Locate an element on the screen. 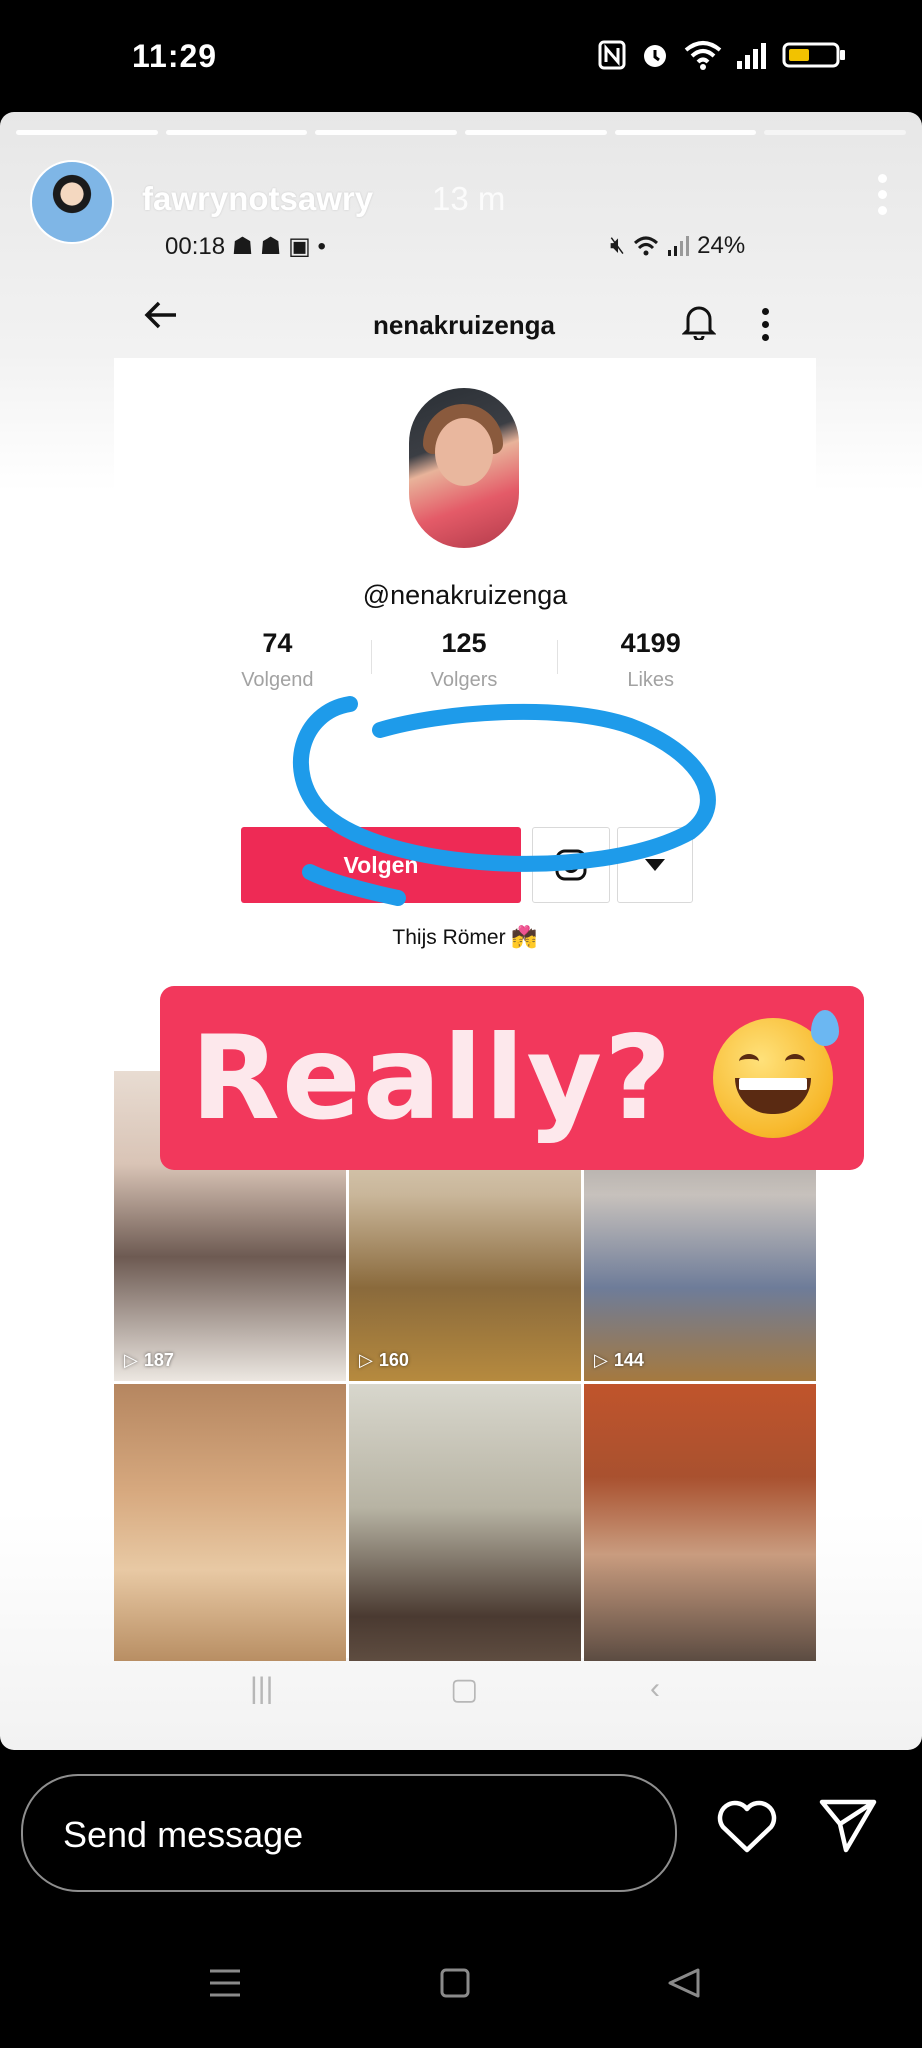  message-input: Send message is located at coordinates (349, 1833).